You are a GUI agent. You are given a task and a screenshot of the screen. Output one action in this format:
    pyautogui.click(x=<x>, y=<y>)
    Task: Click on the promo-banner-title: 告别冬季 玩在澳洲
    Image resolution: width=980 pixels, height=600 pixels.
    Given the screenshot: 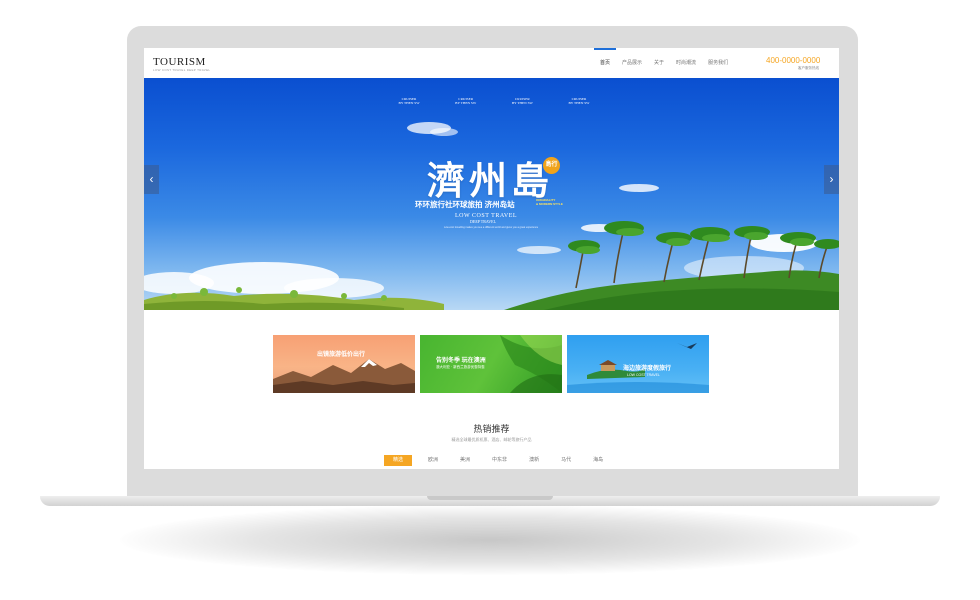 What is the action you would take?
    pyautogui.click(x=461, y=361)
    